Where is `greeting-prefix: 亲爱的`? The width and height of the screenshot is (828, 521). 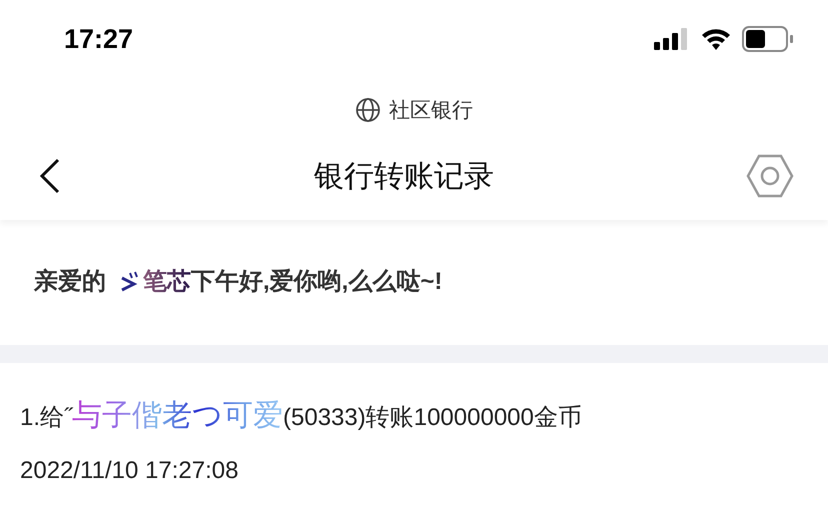
greeting-prefix: 亲爱的 is located at coordinates (70, 282).